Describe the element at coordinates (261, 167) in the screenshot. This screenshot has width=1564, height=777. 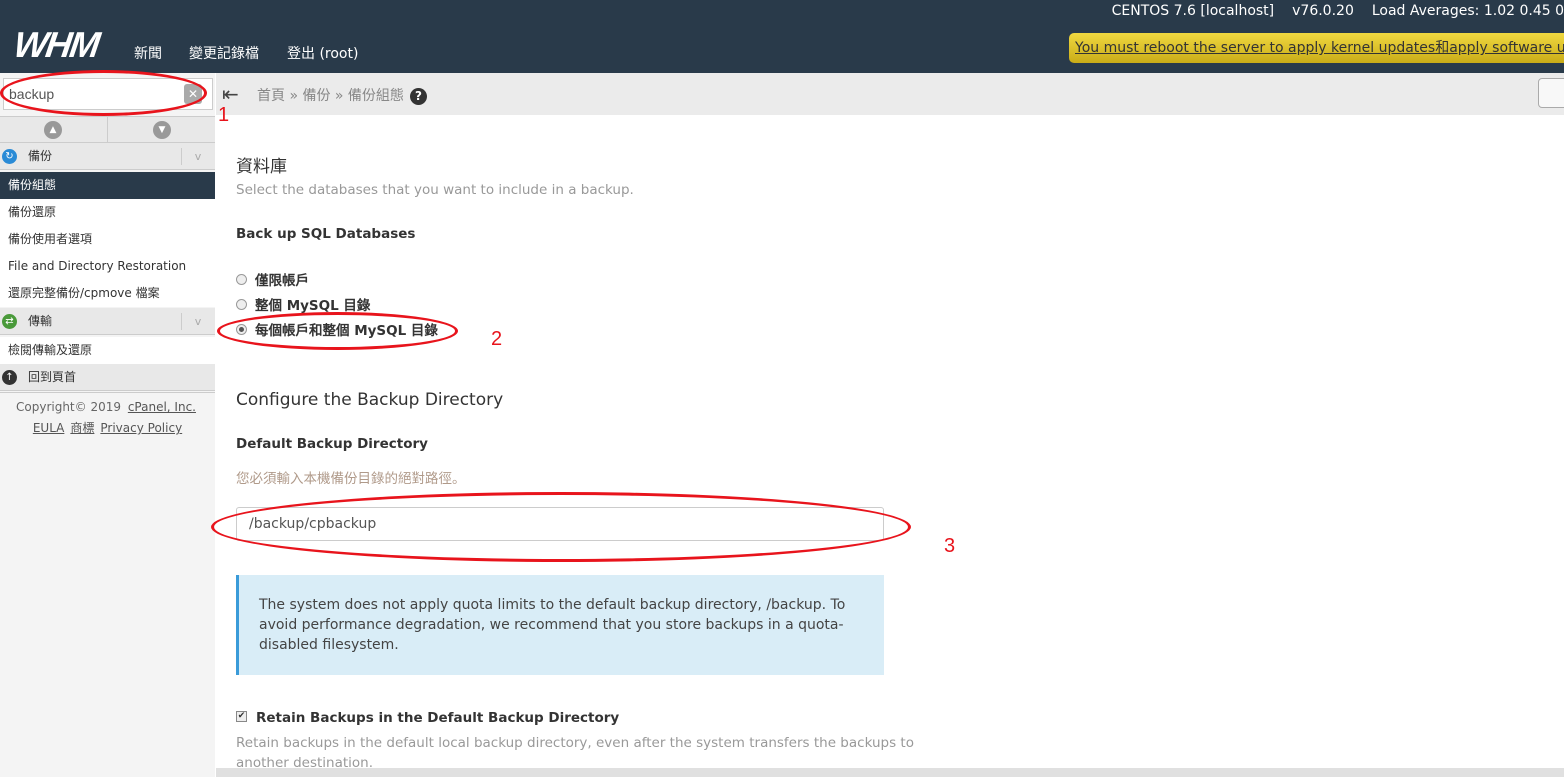
I see `database-title: 資料庫` at that location.